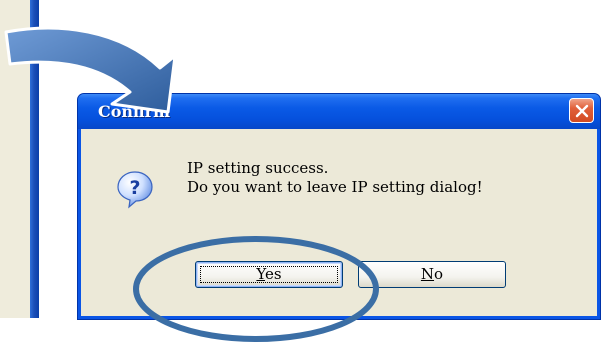 This screenshot has height=347, width=601. What do you see at coordinates (339, 111) in the screenshot?
I see `dialog-titlebar: Confirm` at bounding box center [339, 111].